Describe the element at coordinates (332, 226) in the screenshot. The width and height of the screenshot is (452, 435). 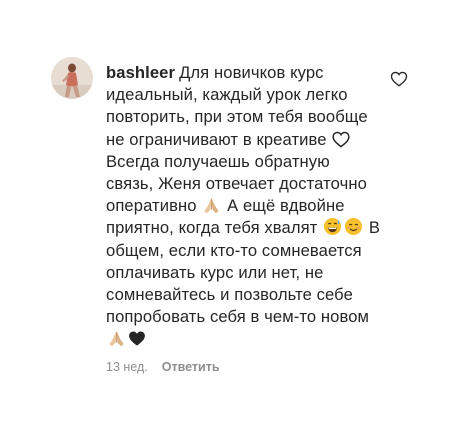
I see `grinning-face-with-sweat-emoji-icon` at that location.